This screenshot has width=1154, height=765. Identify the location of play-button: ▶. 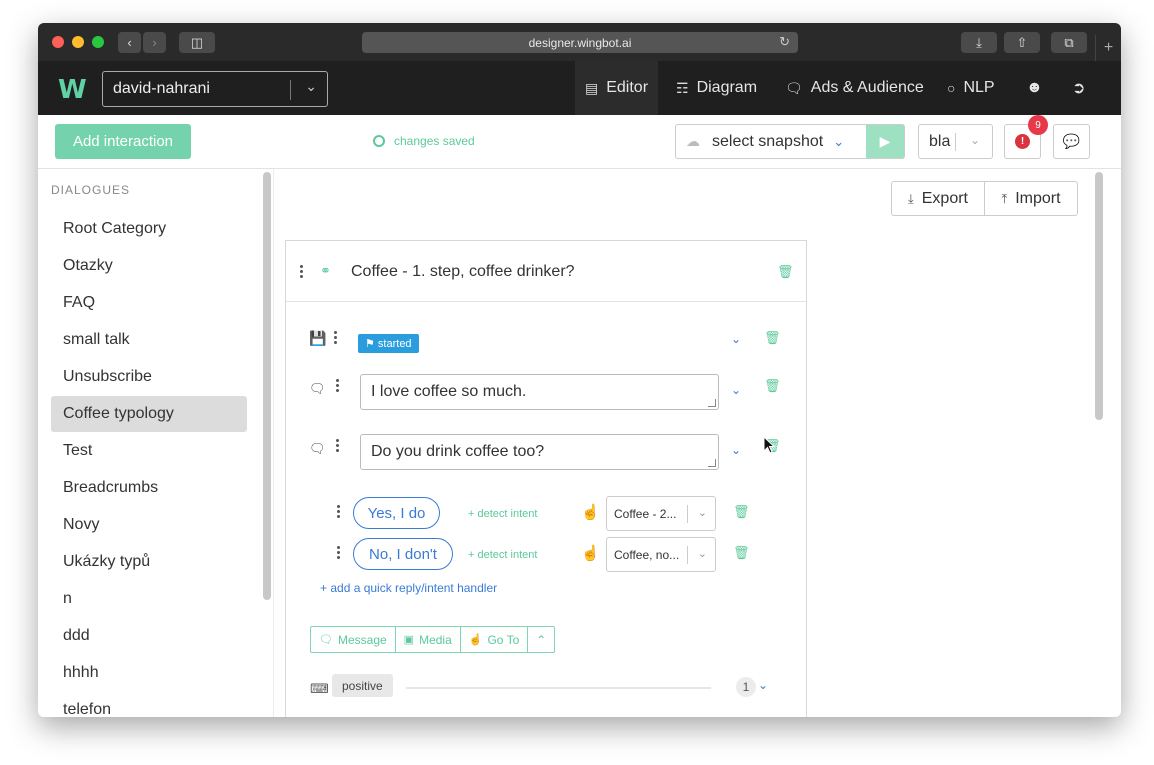
(885, 141).